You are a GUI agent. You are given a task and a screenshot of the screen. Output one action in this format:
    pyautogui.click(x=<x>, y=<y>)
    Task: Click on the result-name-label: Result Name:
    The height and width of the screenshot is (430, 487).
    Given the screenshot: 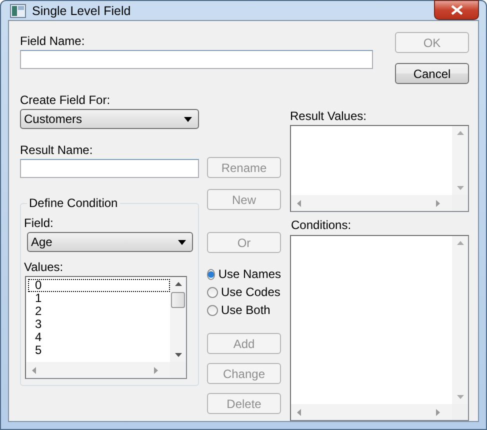 What is the action you would take?
    pyautogui.click(x=57, y=150)
    